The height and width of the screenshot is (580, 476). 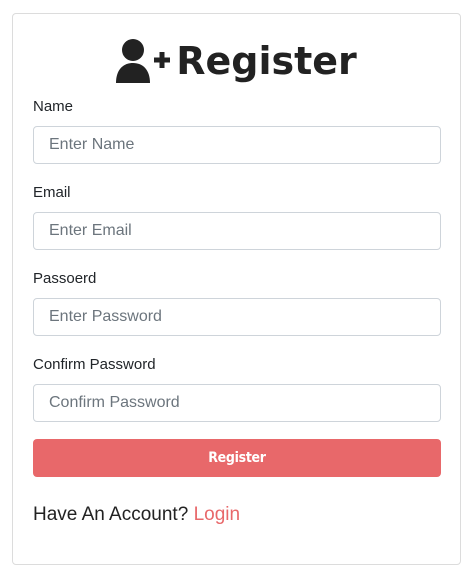 I want to click on confirm-password-input, so click(x=237, y=403).